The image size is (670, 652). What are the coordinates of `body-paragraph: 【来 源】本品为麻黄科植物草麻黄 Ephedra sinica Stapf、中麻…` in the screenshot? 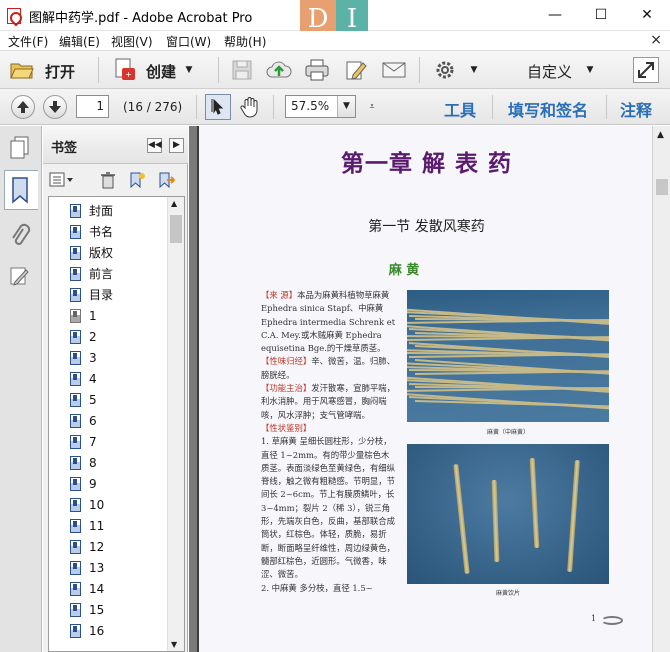 It's located at (329, 322).